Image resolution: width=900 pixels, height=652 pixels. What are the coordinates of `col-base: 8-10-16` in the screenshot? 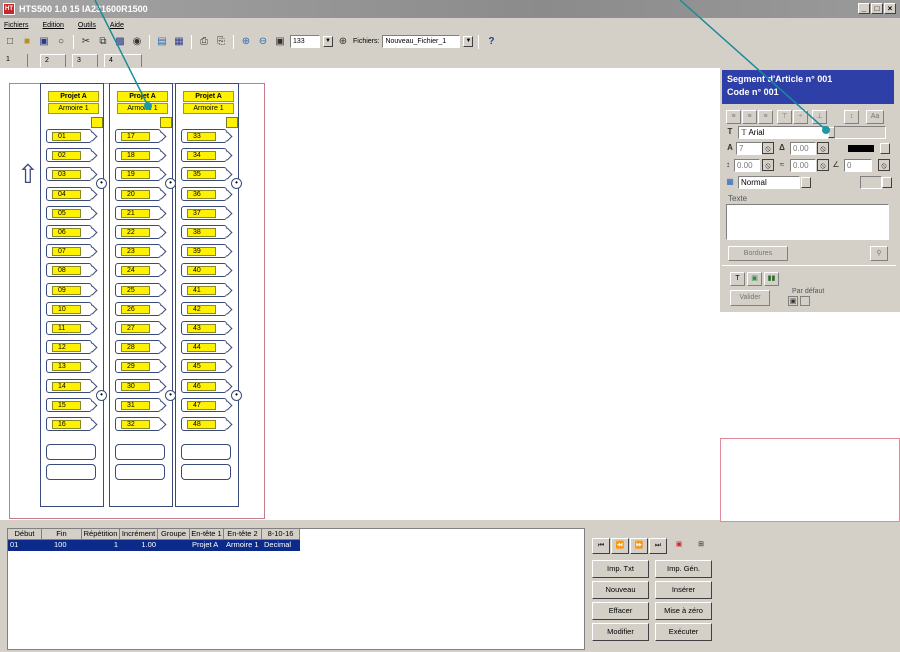 It's located at (281, 534).